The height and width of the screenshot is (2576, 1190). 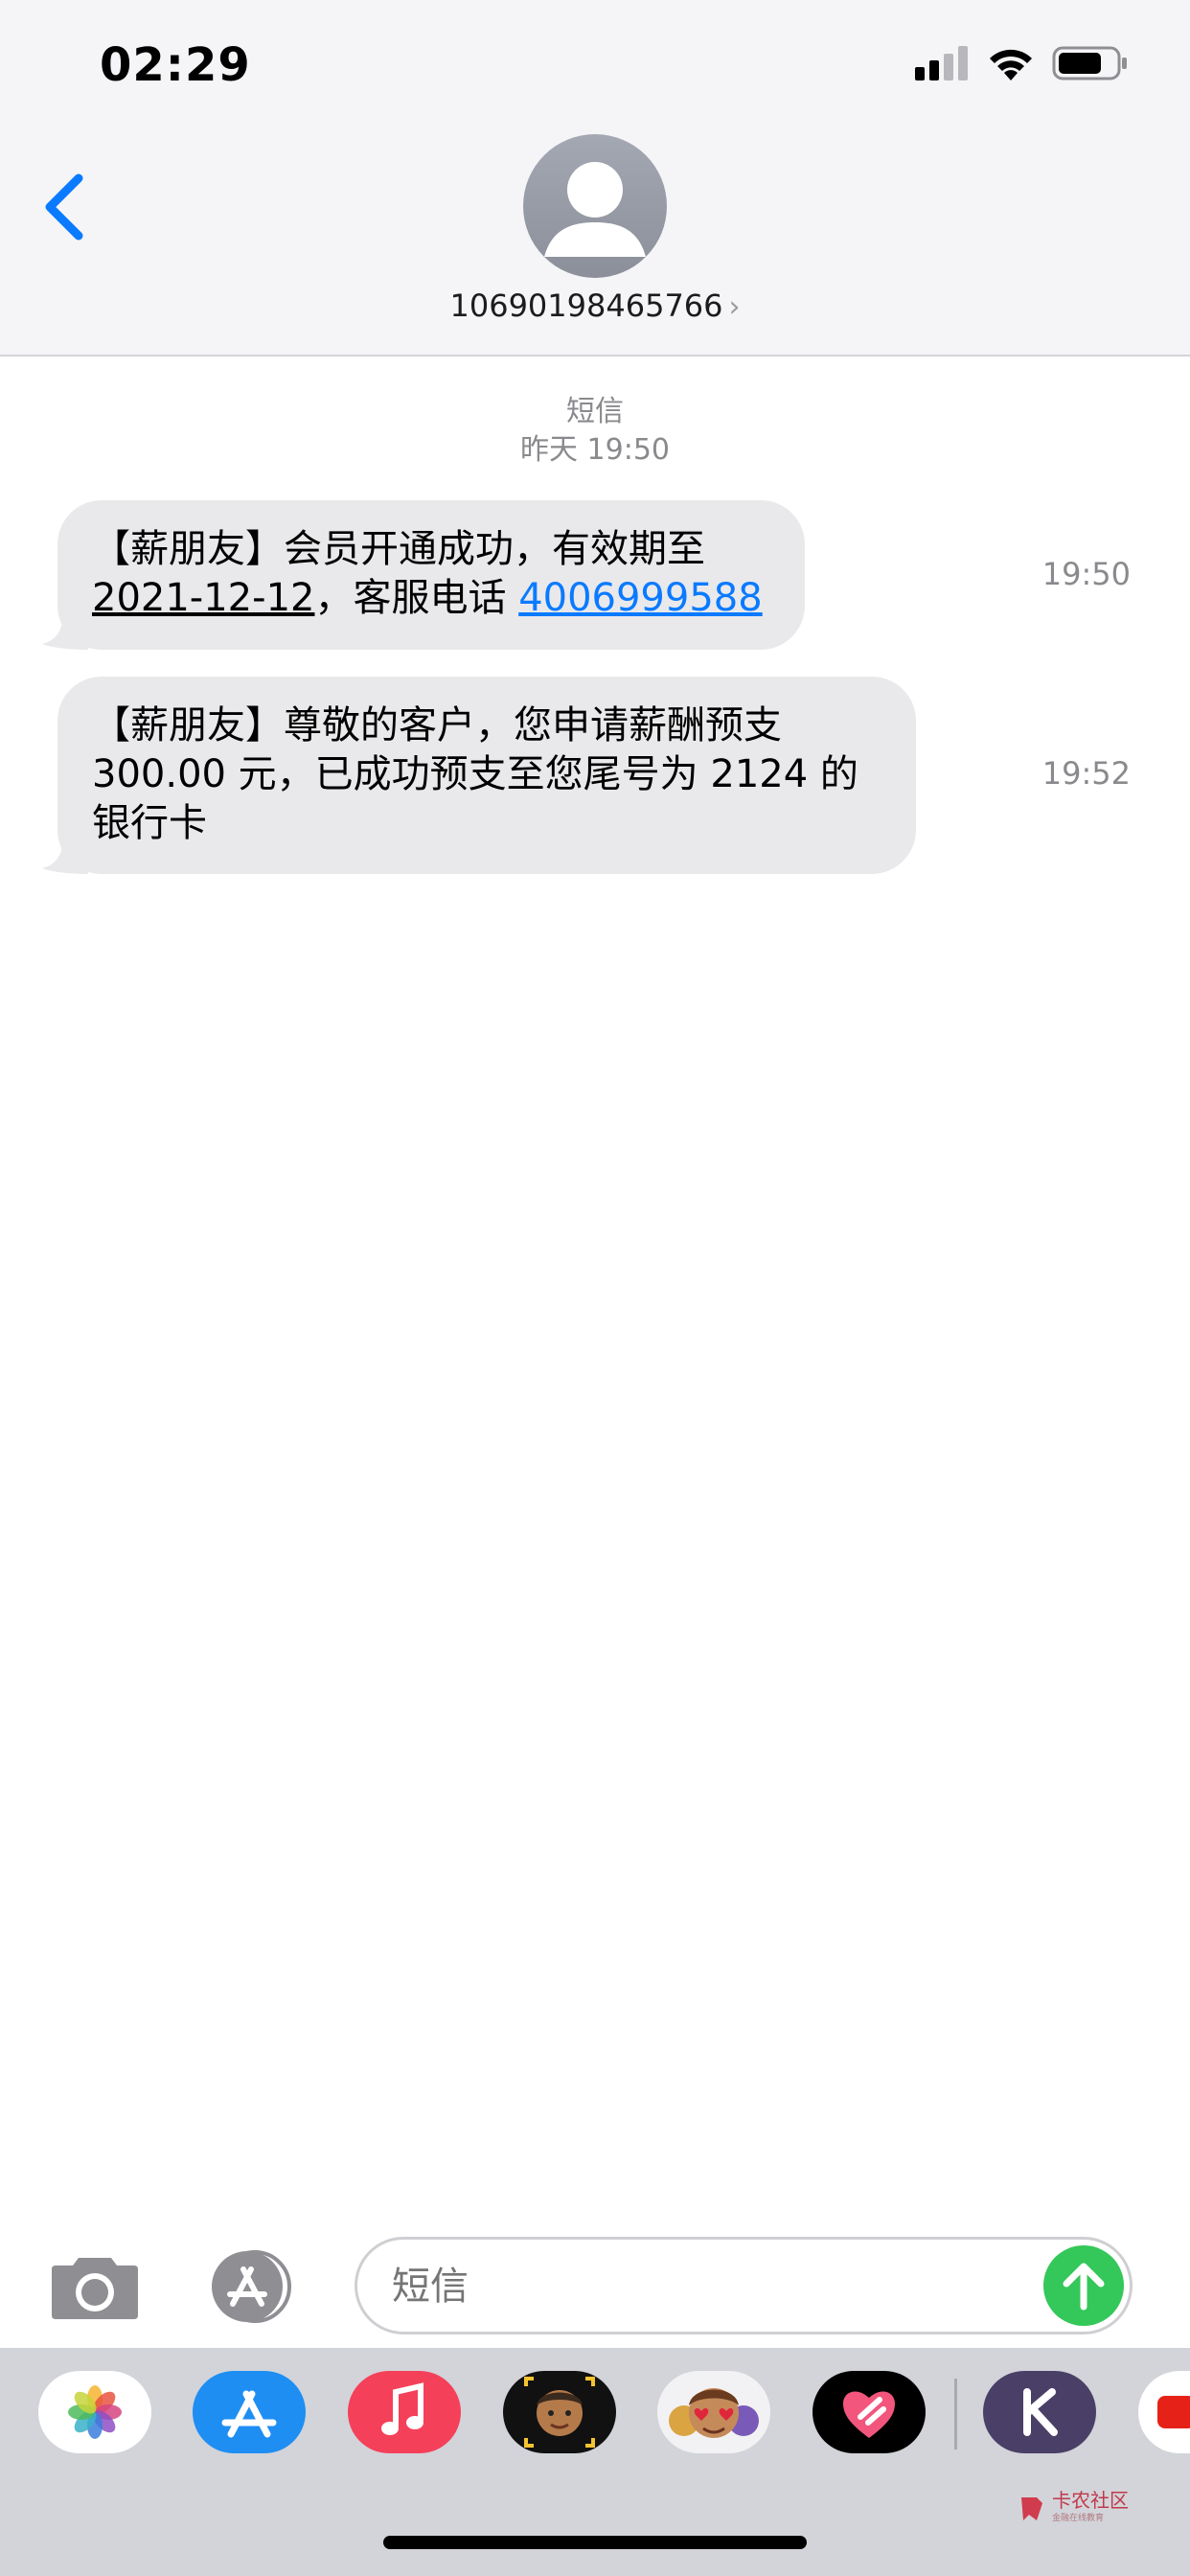 What do you see at coordinates (869, 2412) in the screenshot?
I see `digital-touch-icon` at bounding box center [869, 2412].